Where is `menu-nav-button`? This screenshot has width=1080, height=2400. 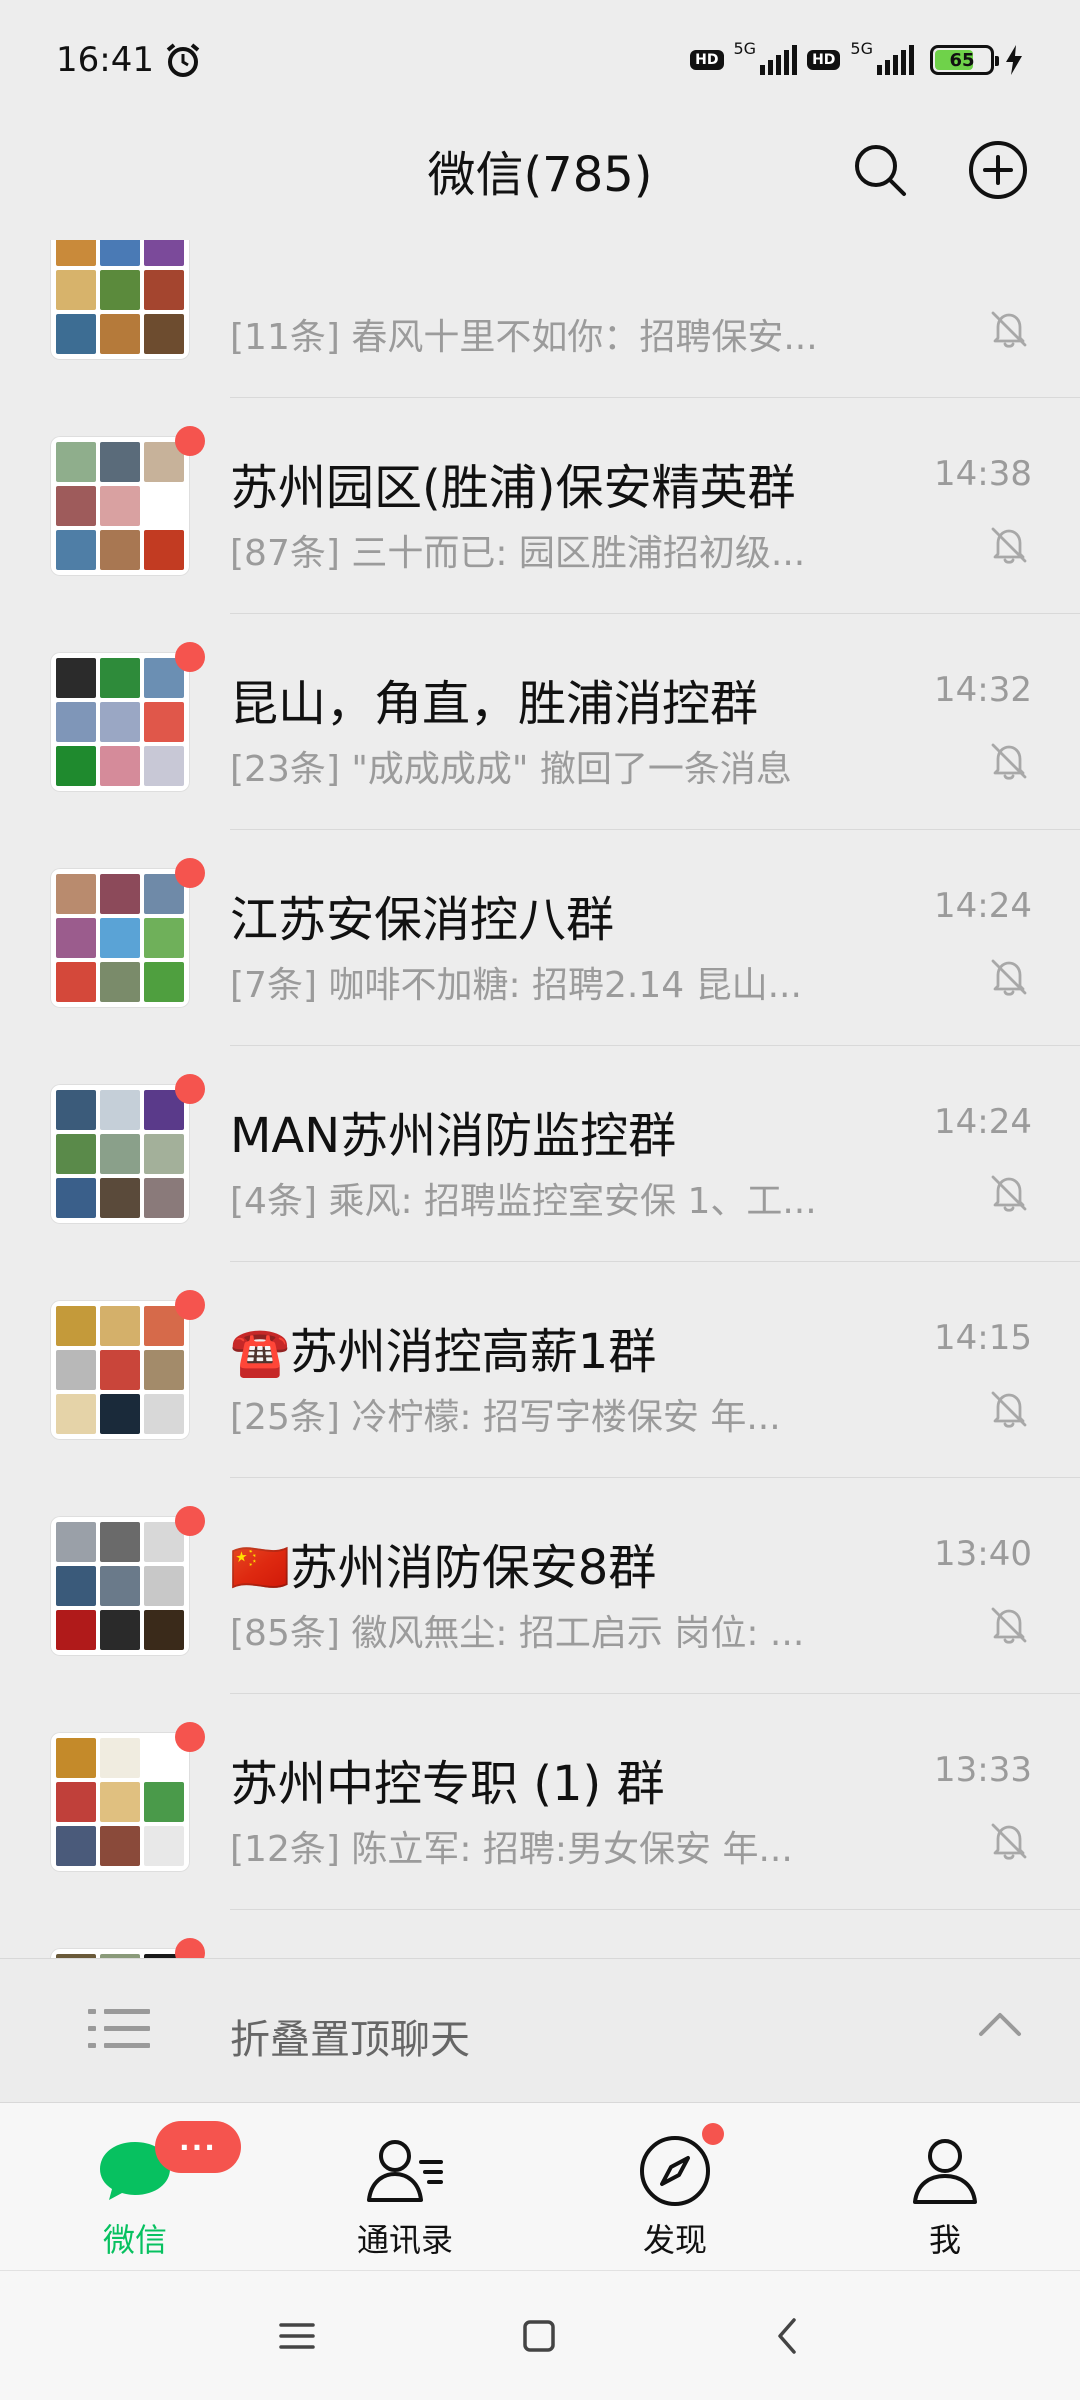 menu-nav-button is located at coordinates (297, 2336).